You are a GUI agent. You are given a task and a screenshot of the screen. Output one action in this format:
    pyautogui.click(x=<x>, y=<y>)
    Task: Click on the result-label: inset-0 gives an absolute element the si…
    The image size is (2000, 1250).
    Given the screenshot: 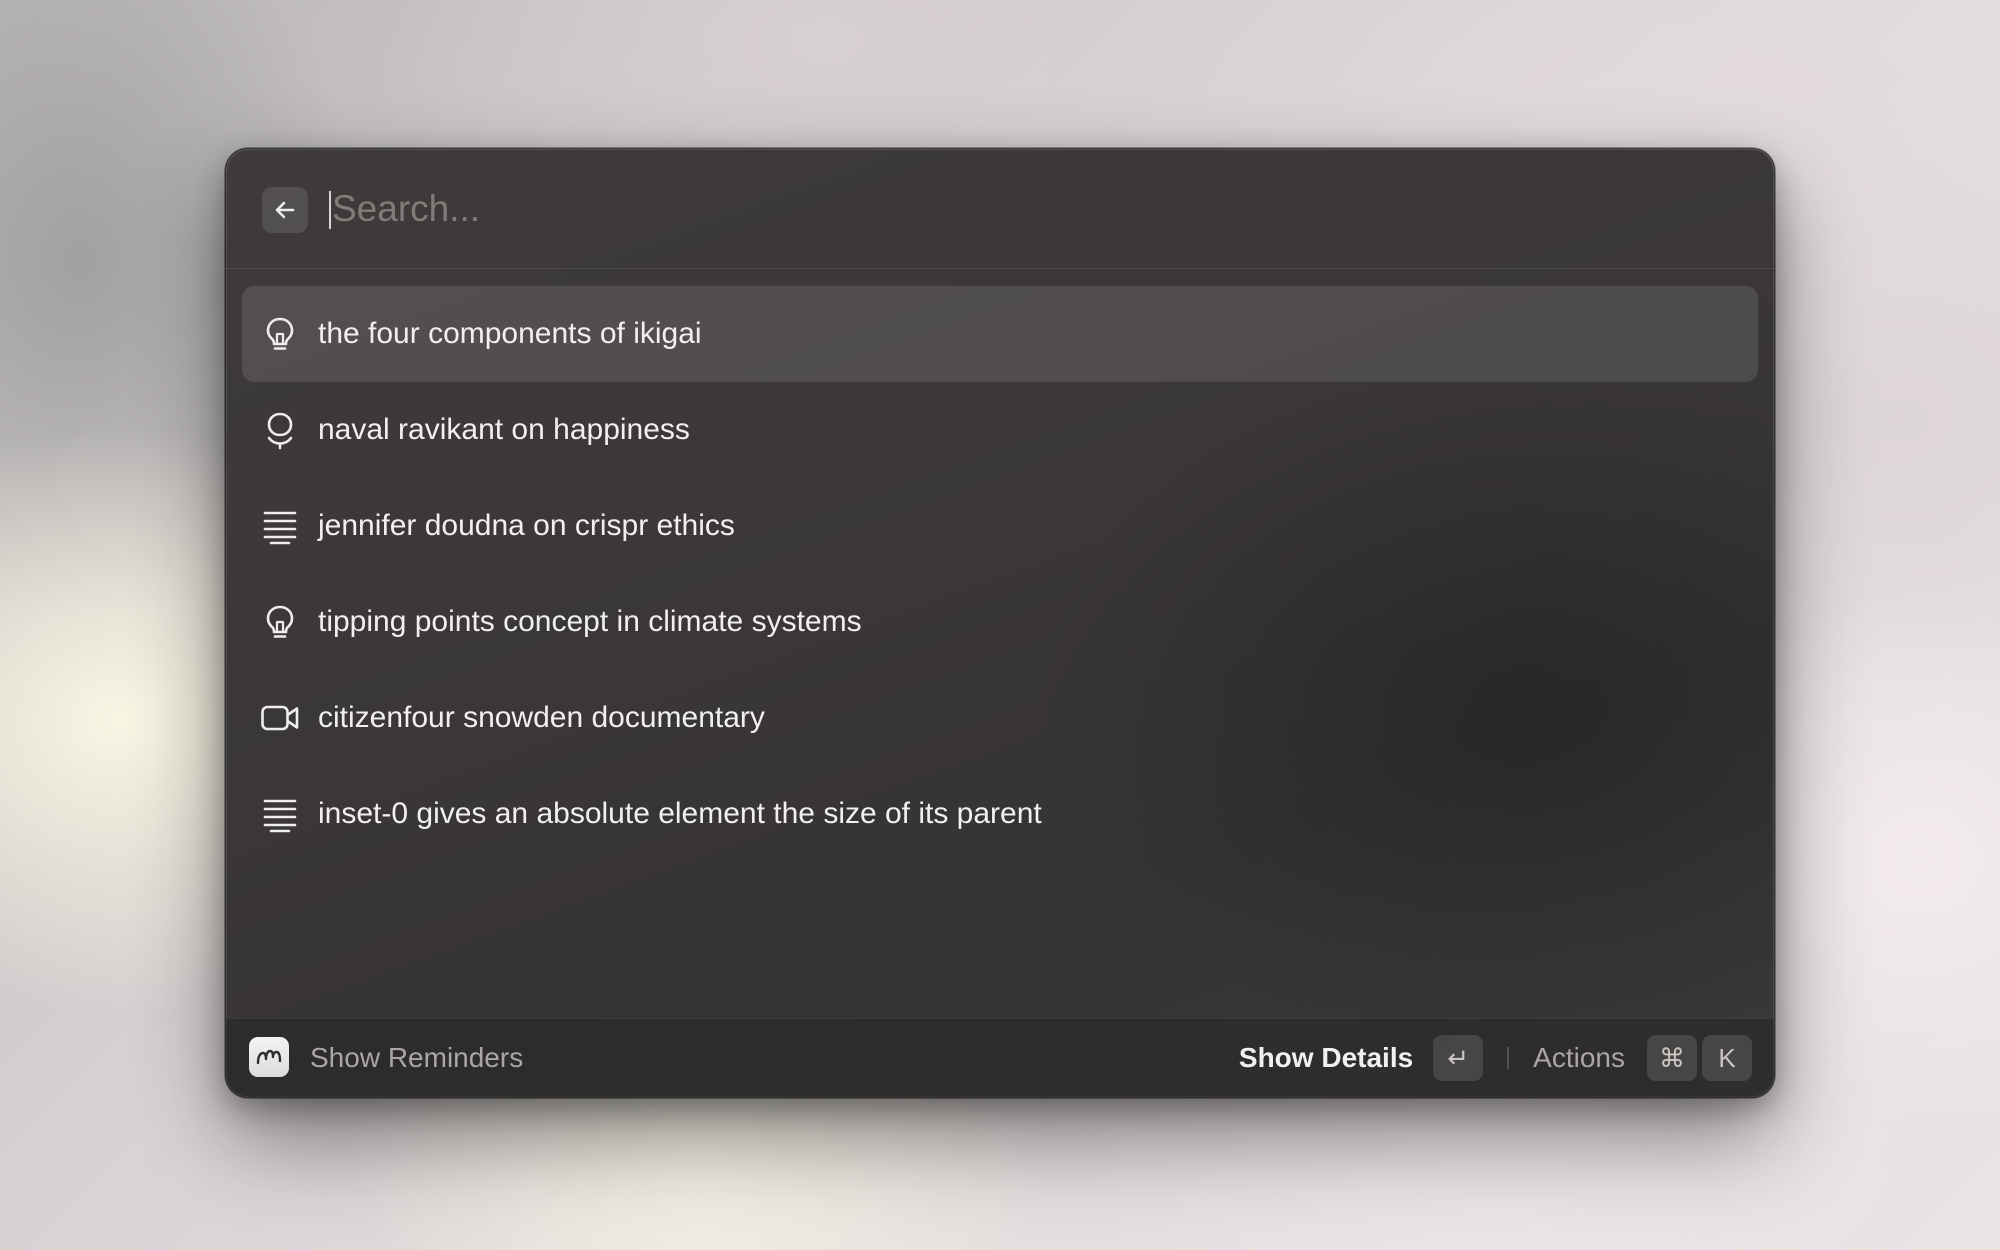 What is the action you would take?
    pyautogui.click(x=680, y=813)
    